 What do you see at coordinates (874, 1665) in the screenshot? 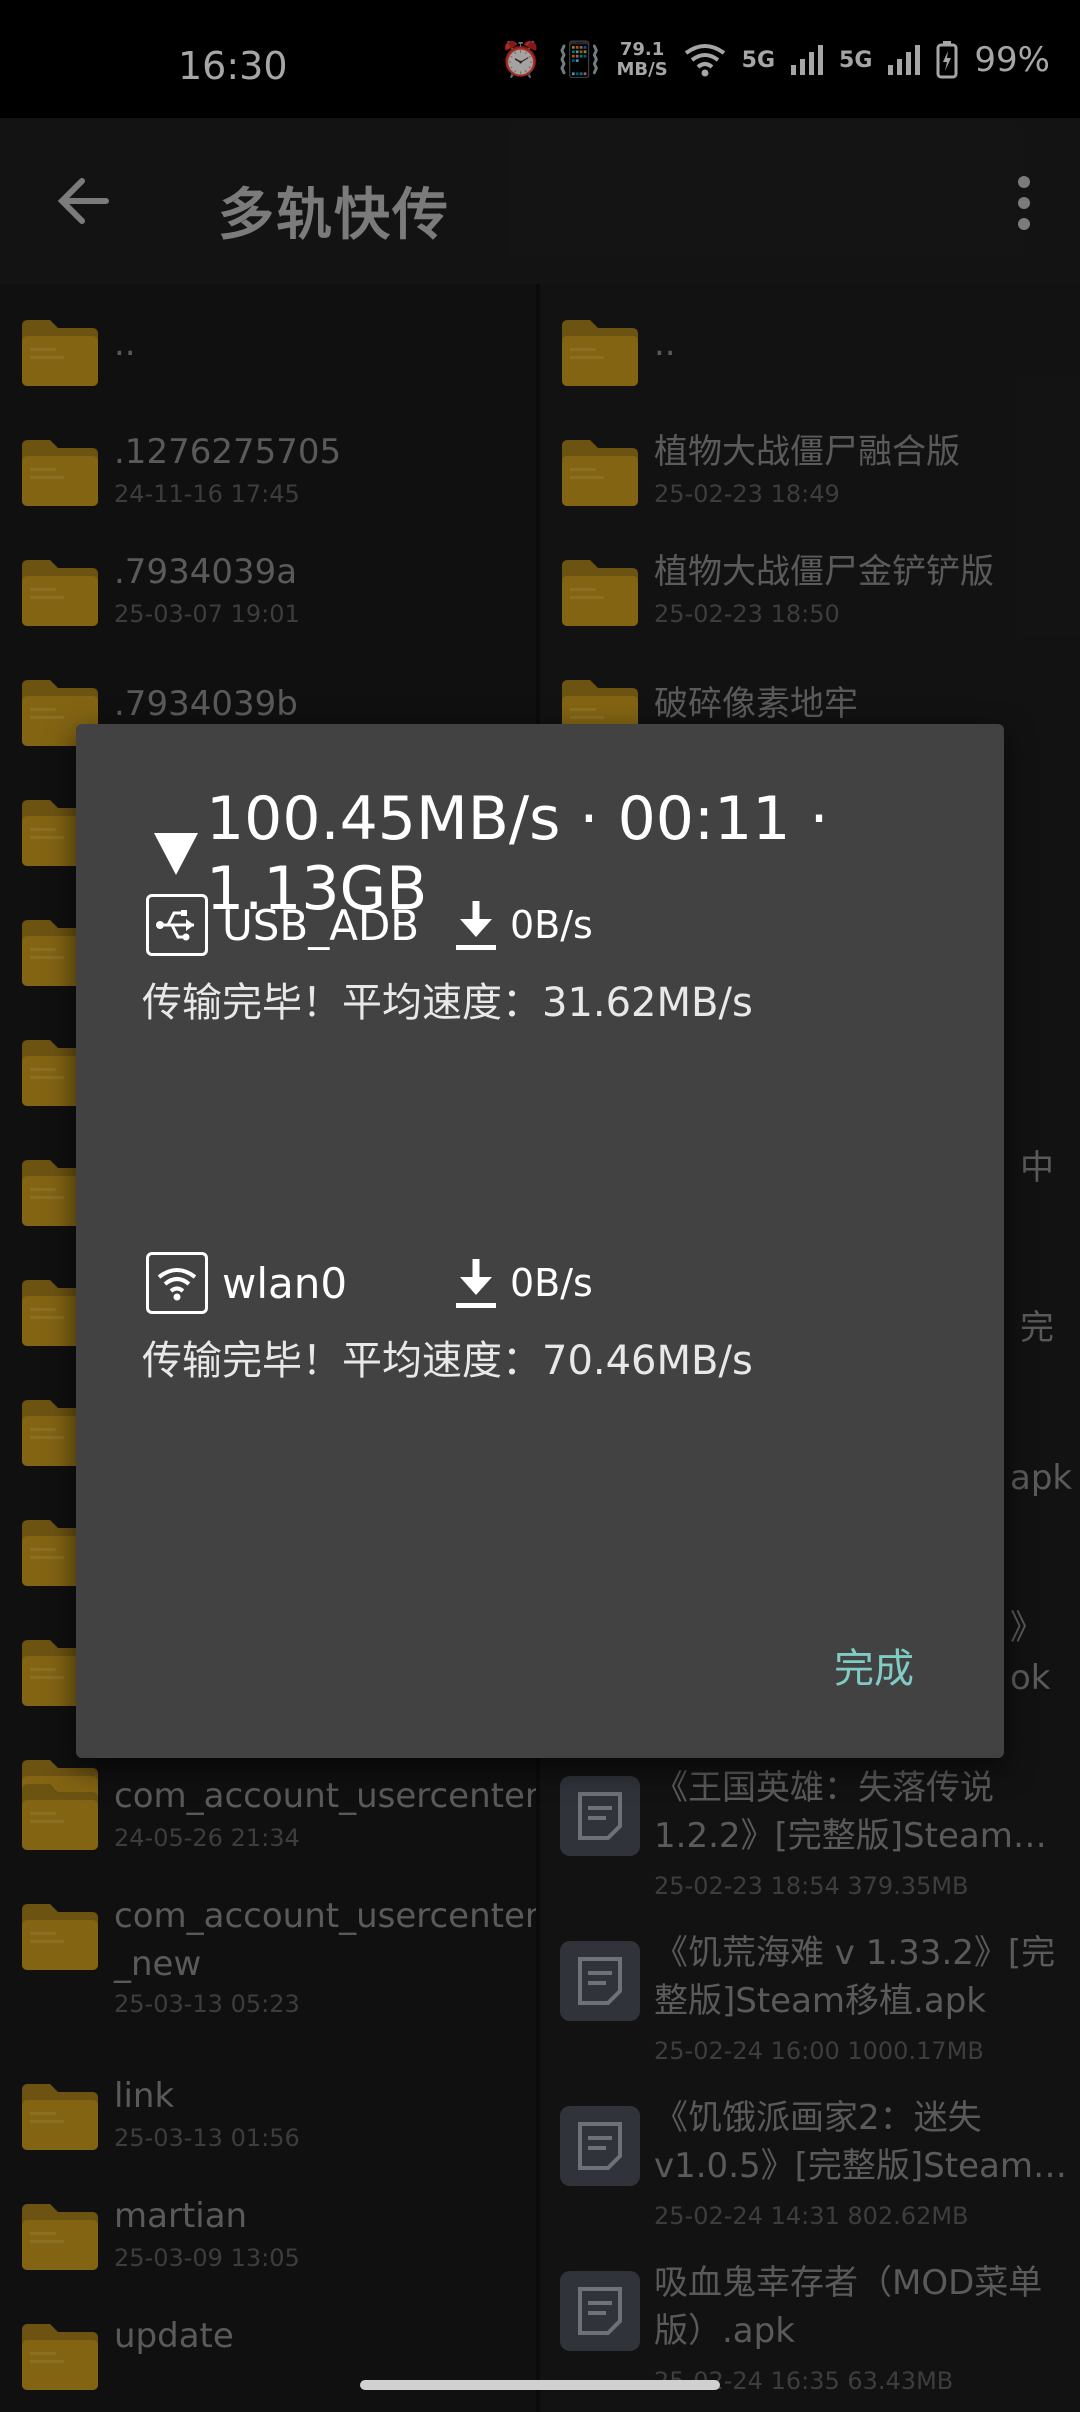
I see `done-button: 完成` at bounding box center [874, 1665].